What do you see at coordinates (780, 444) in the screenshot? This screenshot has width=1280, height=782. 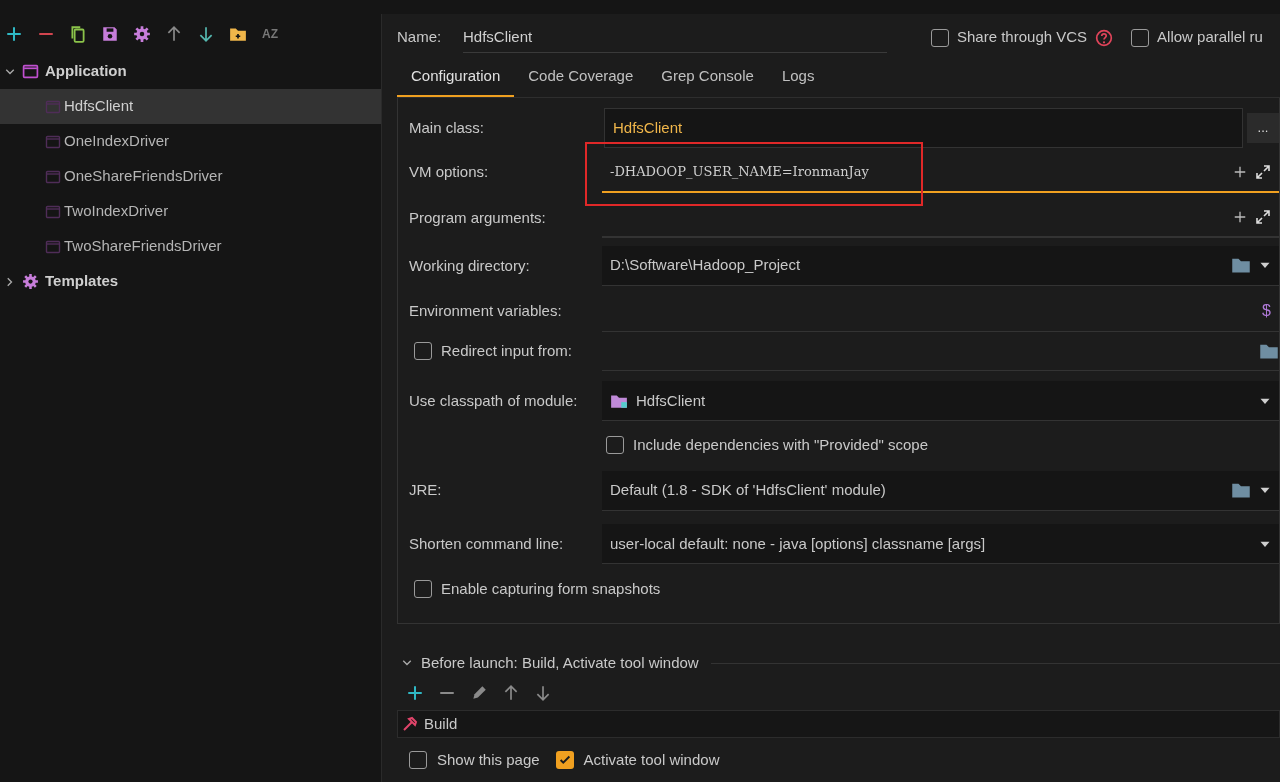 I see `checkbox-label: Include dependencies with "Provided" scope` at bounding box center [780, 444].